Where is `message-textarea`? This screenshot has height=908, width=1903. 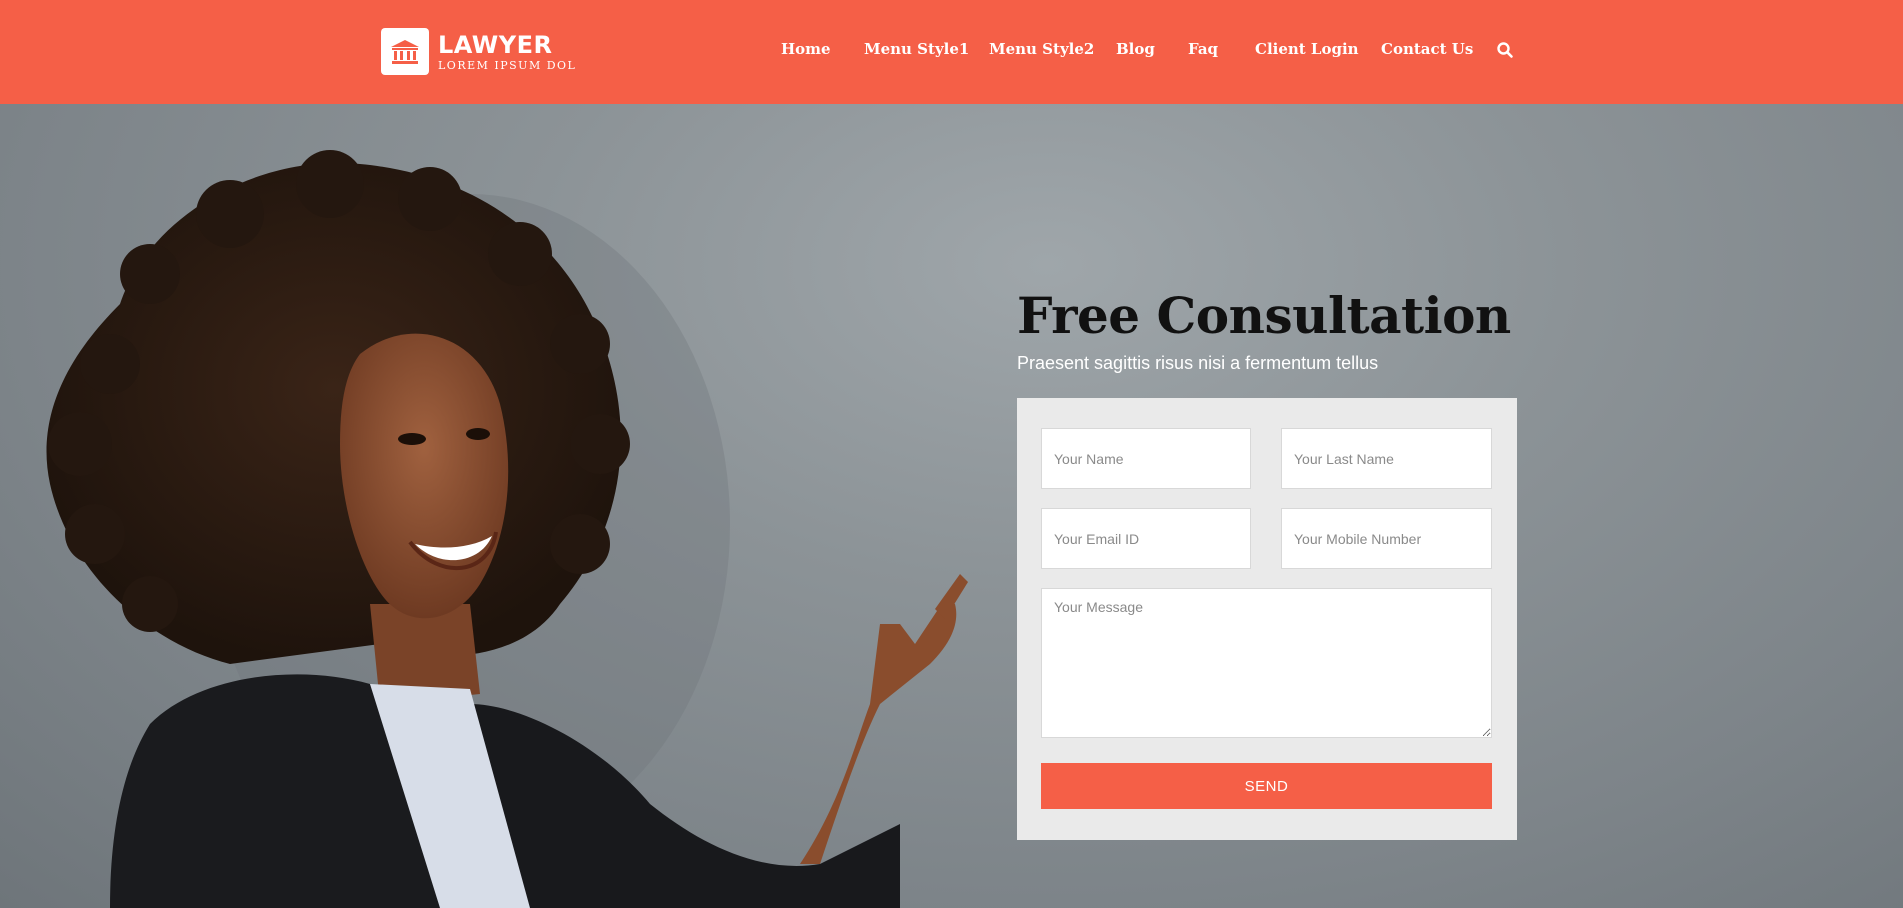
message-textarea is located at coordinates (1266, 663).